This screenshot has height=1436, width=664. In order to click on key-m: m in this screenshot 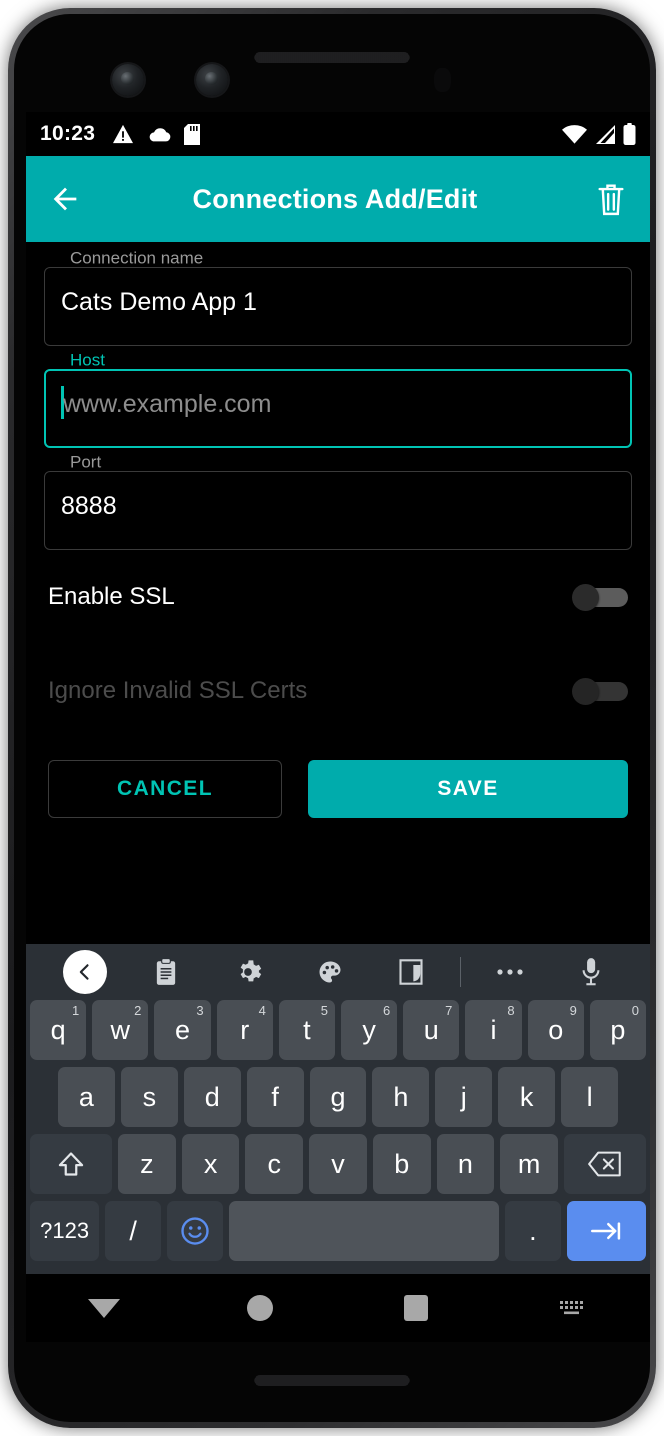, I will do `click(529, 1164)`.